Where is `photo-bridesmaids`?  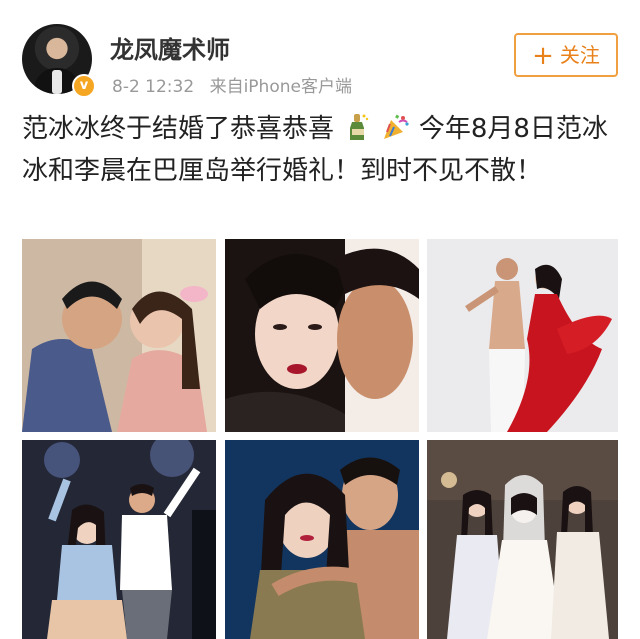
photo-bridesmaids is located at coordinates (522, 539).